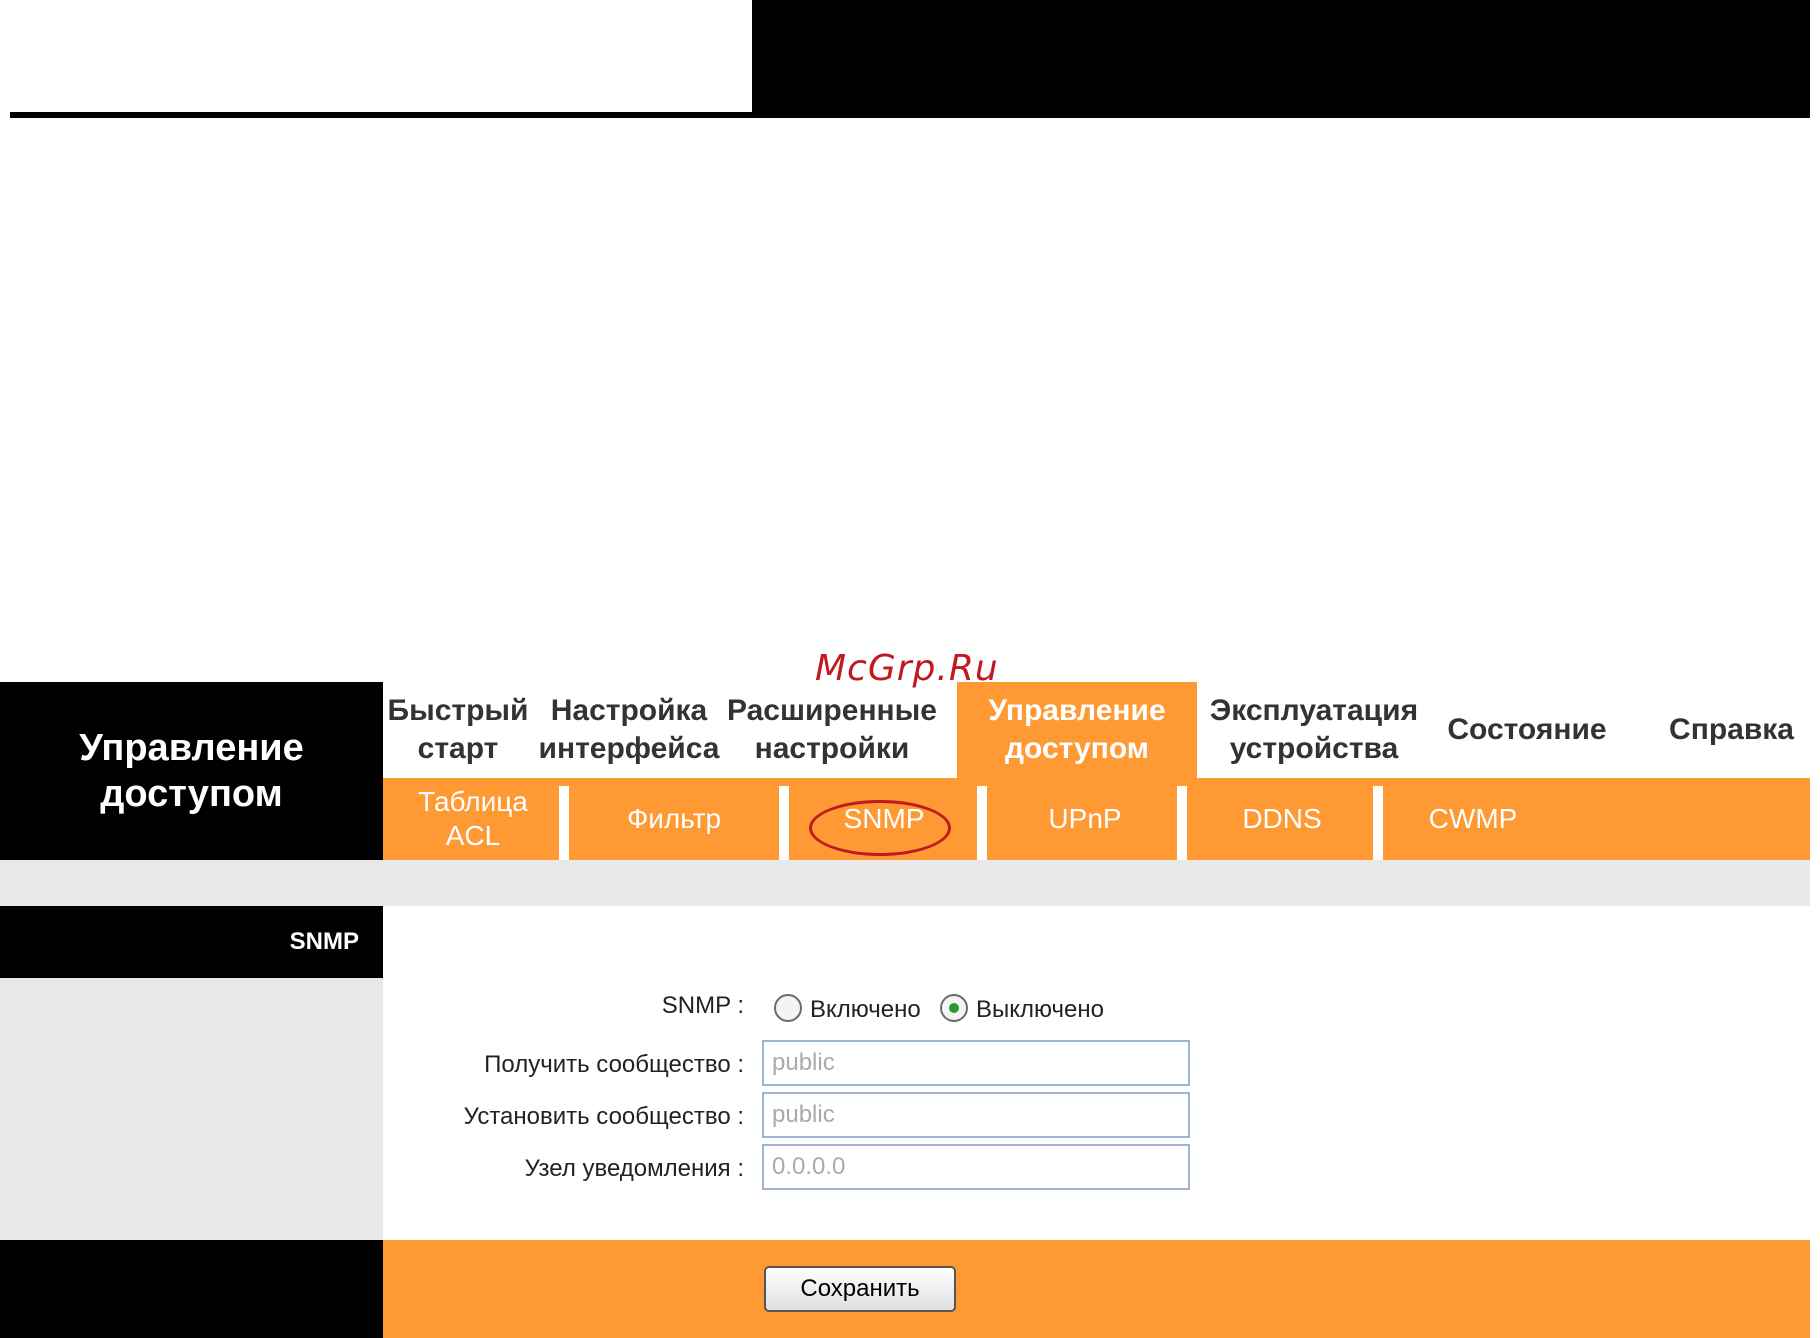 Image resolution: width=1820 pixels, height=1338 pixels. I want to click on header-divider-line, so click(910, 115).